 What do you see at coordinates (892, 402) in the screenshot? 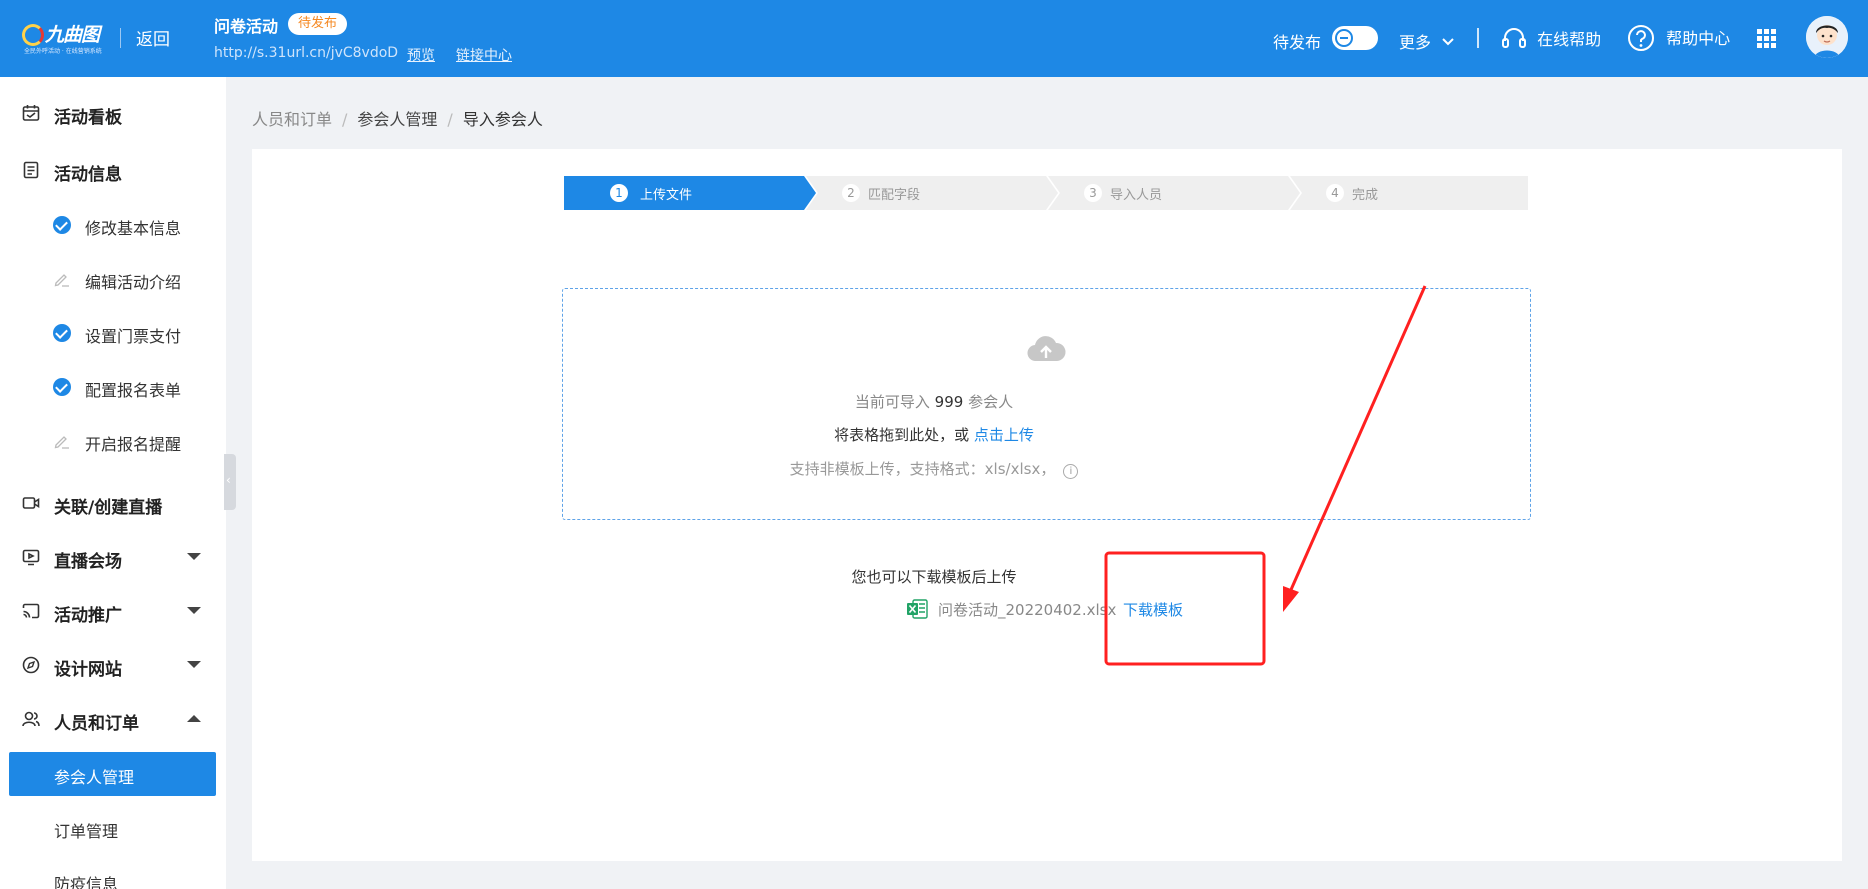
I see `quota-prefix: 当前可导入` at bounding box center [892, 402].